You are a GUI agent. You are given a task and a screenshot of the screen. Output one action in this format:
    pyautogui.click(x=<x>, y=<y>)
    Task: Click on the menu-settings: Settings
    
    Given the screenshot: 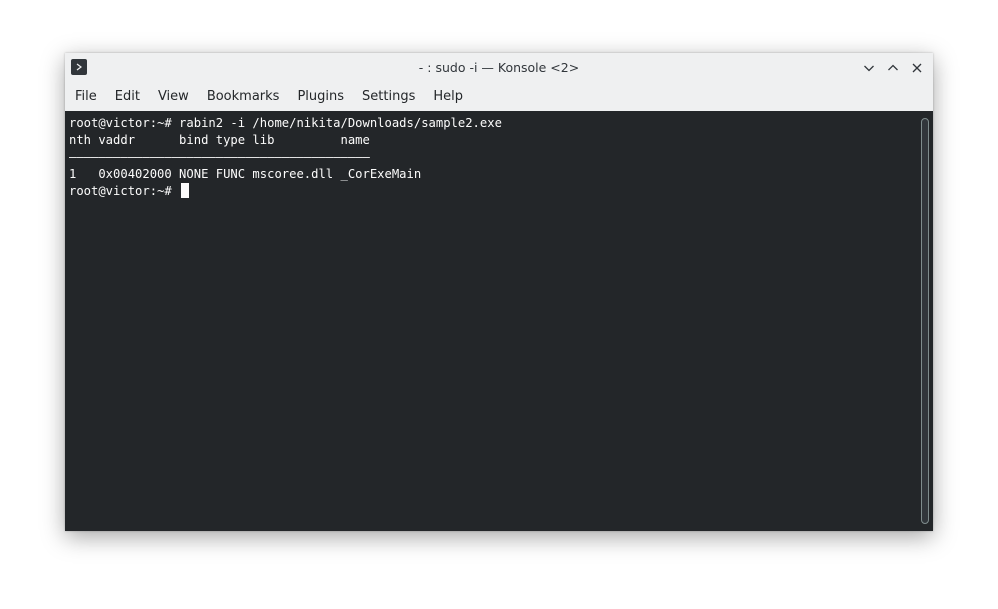 What is the action you would take?
    pyautogui.click(x=388, y=97)
    